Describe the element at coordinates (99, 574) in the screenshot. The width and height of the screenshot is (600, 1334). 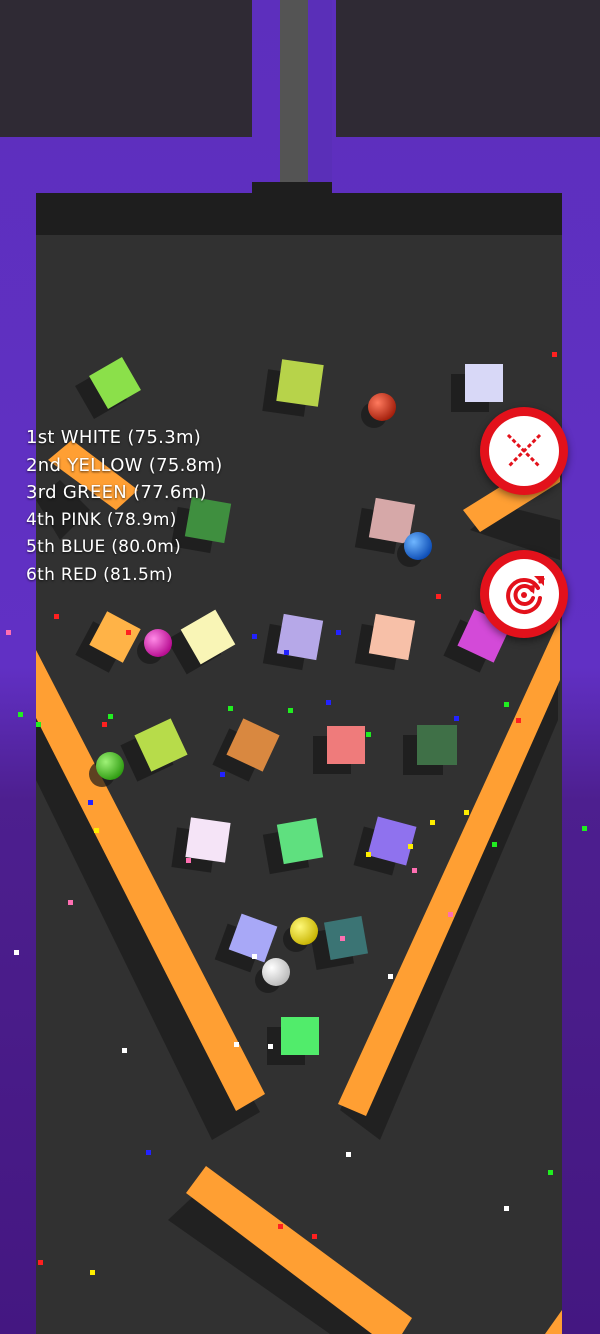
I see `leaderboard-entry-6: 6th RED (81.5m)` at that location.